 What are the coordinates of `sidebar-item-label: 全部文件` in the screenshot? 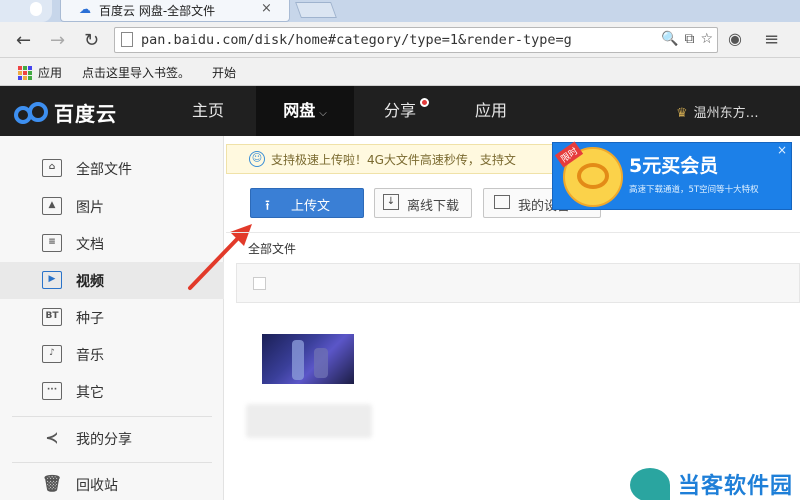 It's located at (104, 170).